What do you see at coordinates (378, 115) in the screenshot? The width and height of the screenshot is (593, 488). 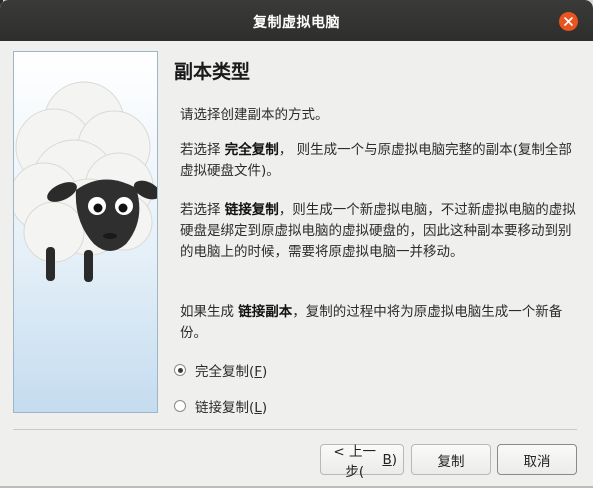 I see `intro-text: 请选择创建副本的方式。` at bounding box center [378, 115].